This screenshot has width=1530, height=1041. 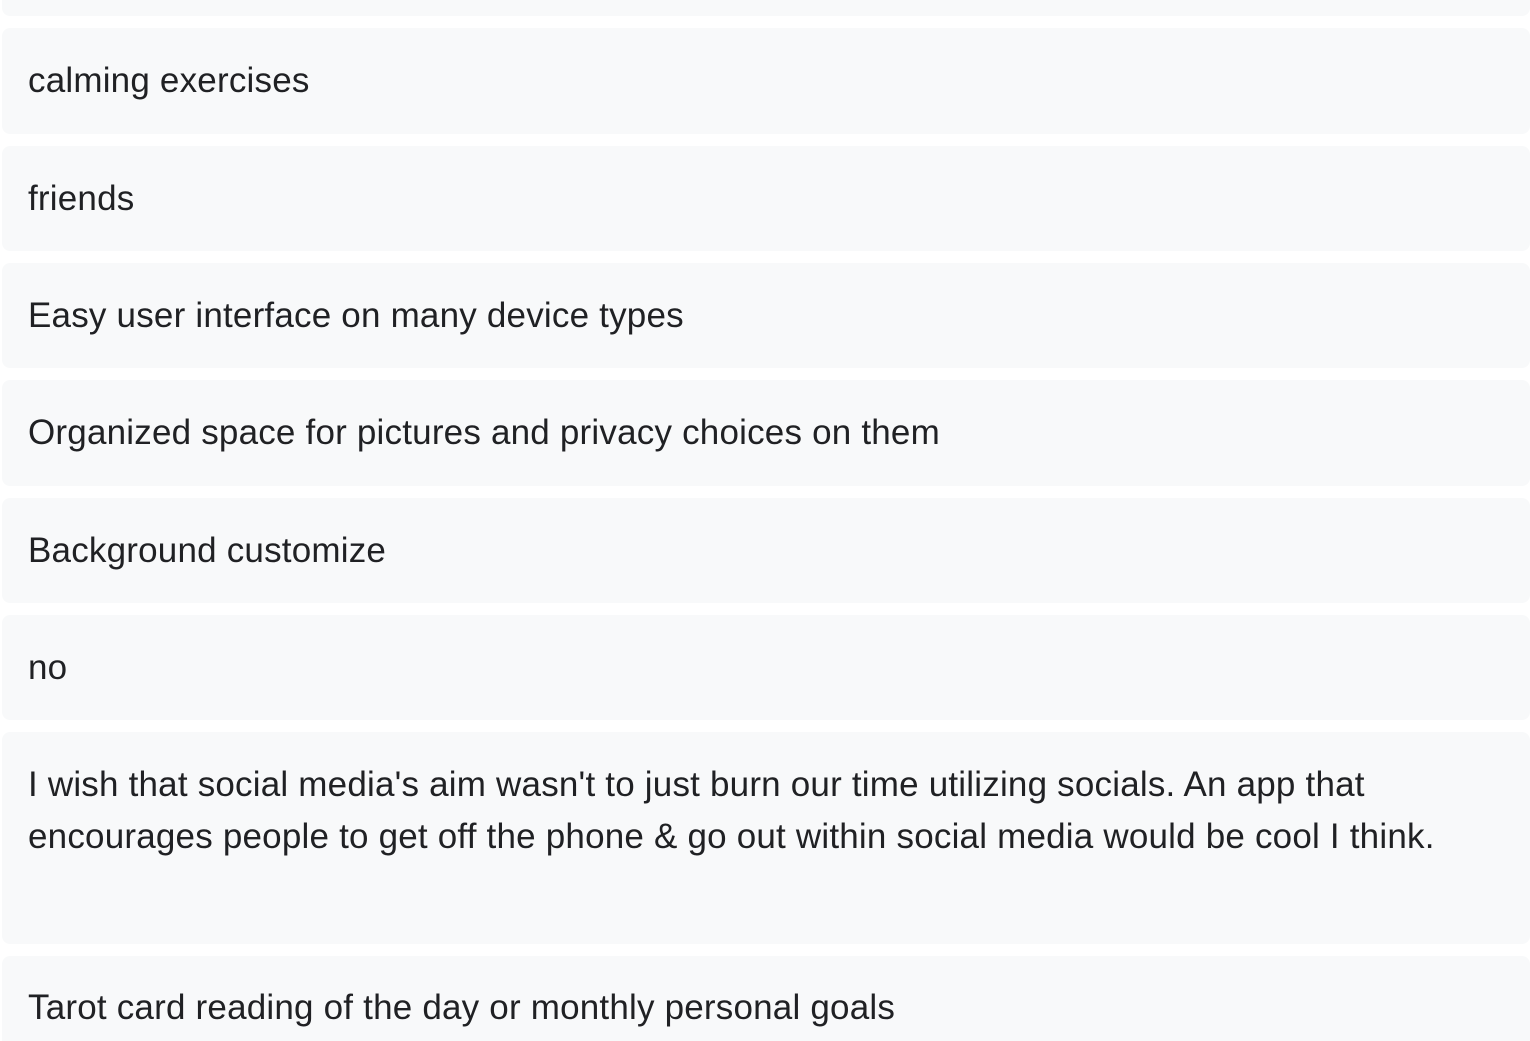 What do you see at coordinates (766, 550) in the screenshot?
I see `response-card: Background customize` at bounding box center [766, 550].